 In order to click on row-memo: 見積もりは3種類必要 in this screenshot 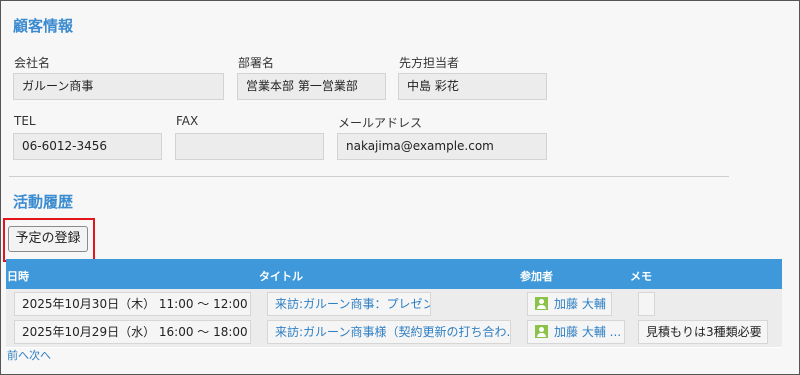, I will do `click(703, 332)`.